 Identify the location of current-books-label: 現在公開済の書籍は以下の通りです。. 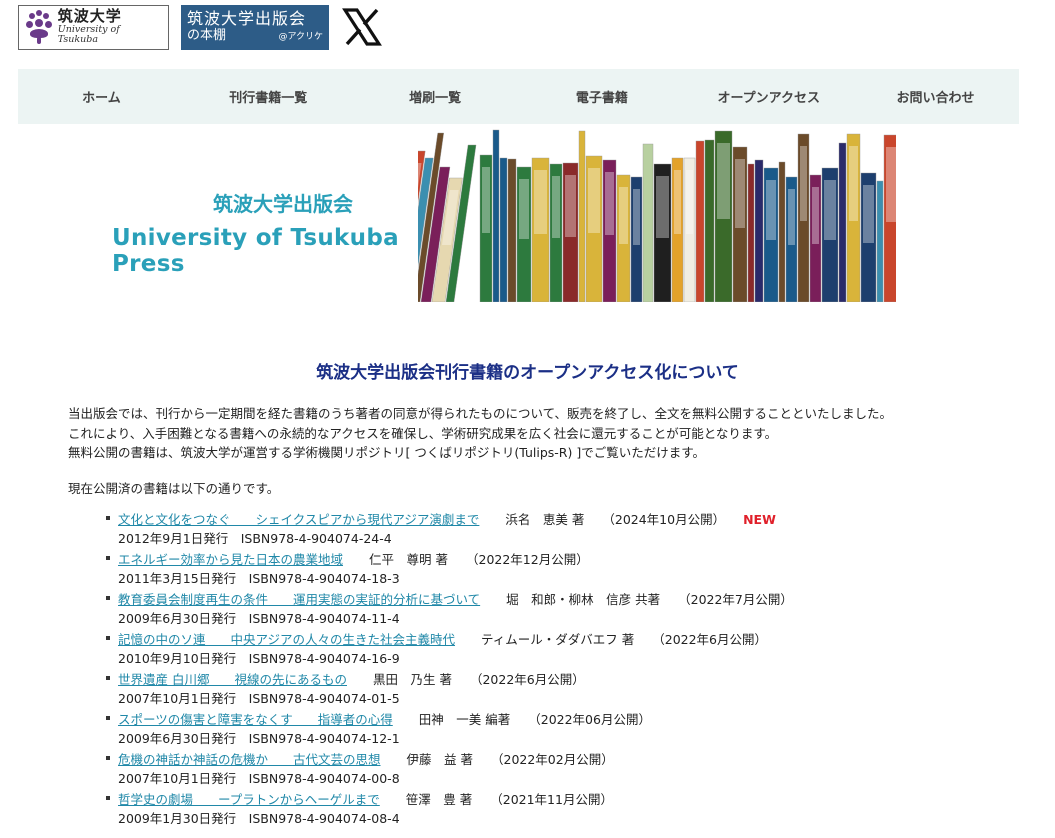
(174, 488).